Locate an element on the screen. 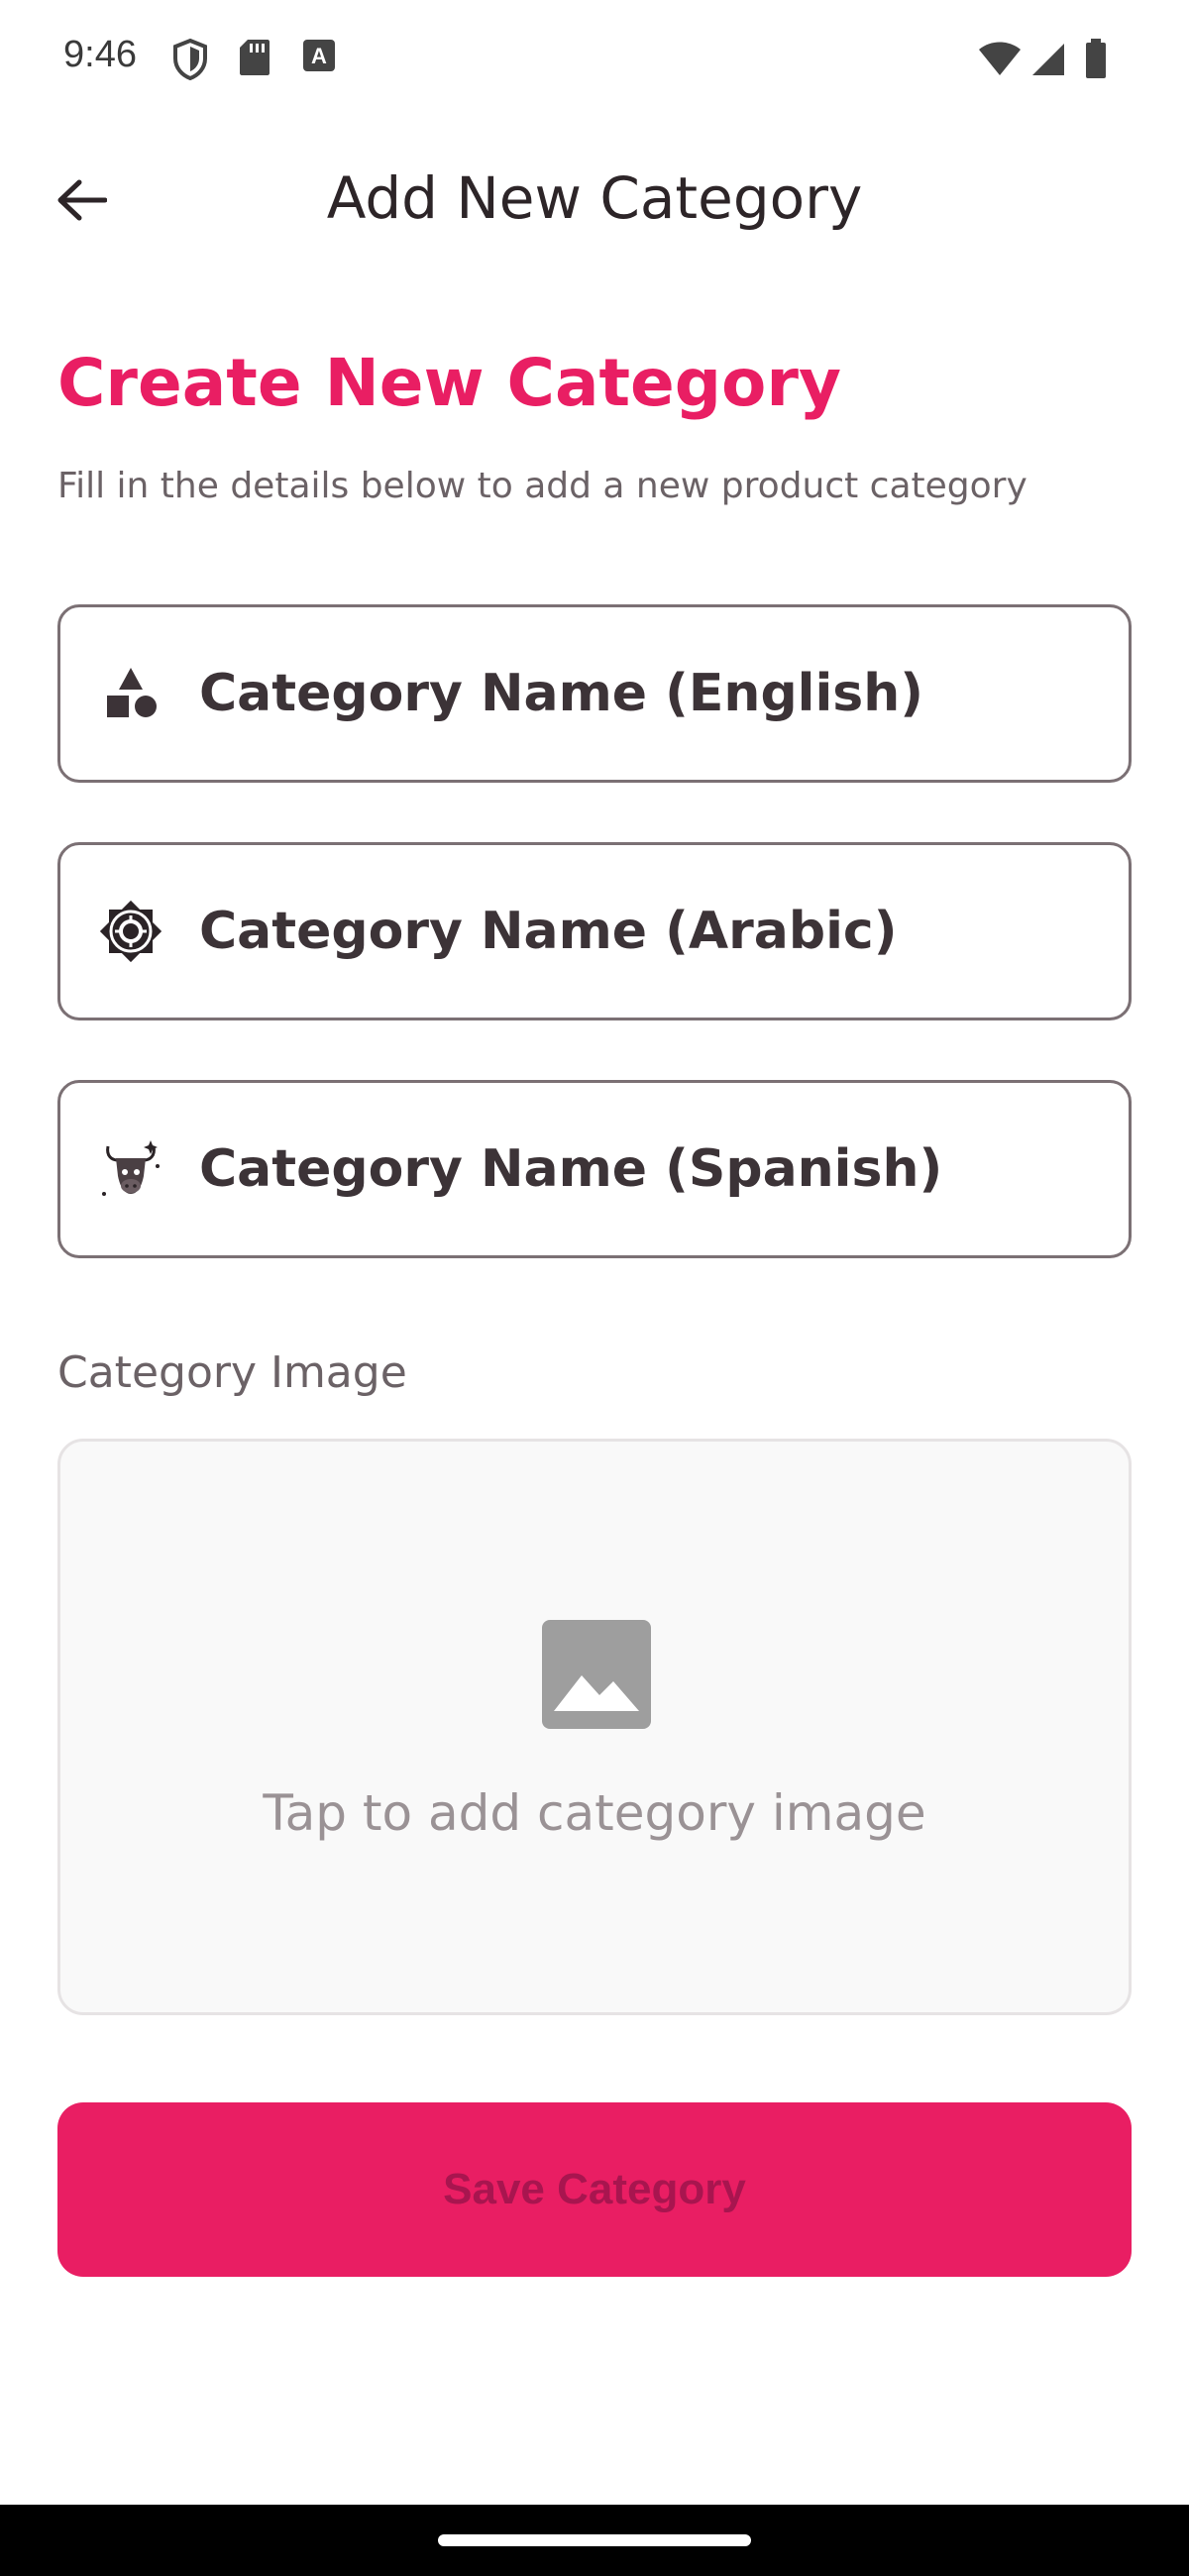 This screenshot has height=2576, width=1189. status-bar: 9:46 A is located at coordinates (594, 59).